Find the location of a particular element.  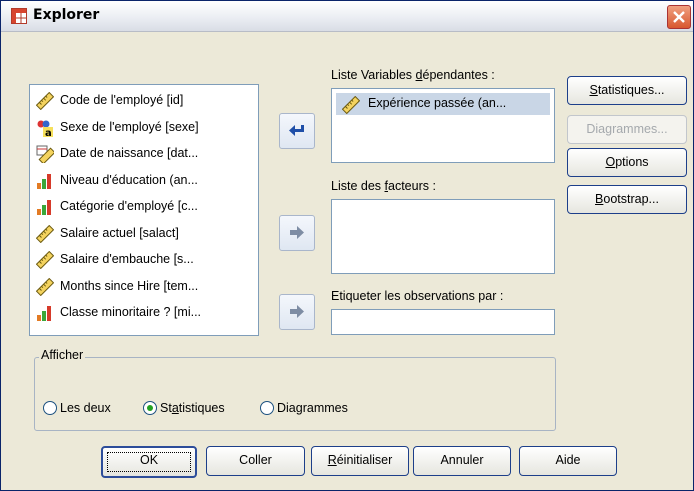

paste-button: Coller is located at coordinates (255, 461).